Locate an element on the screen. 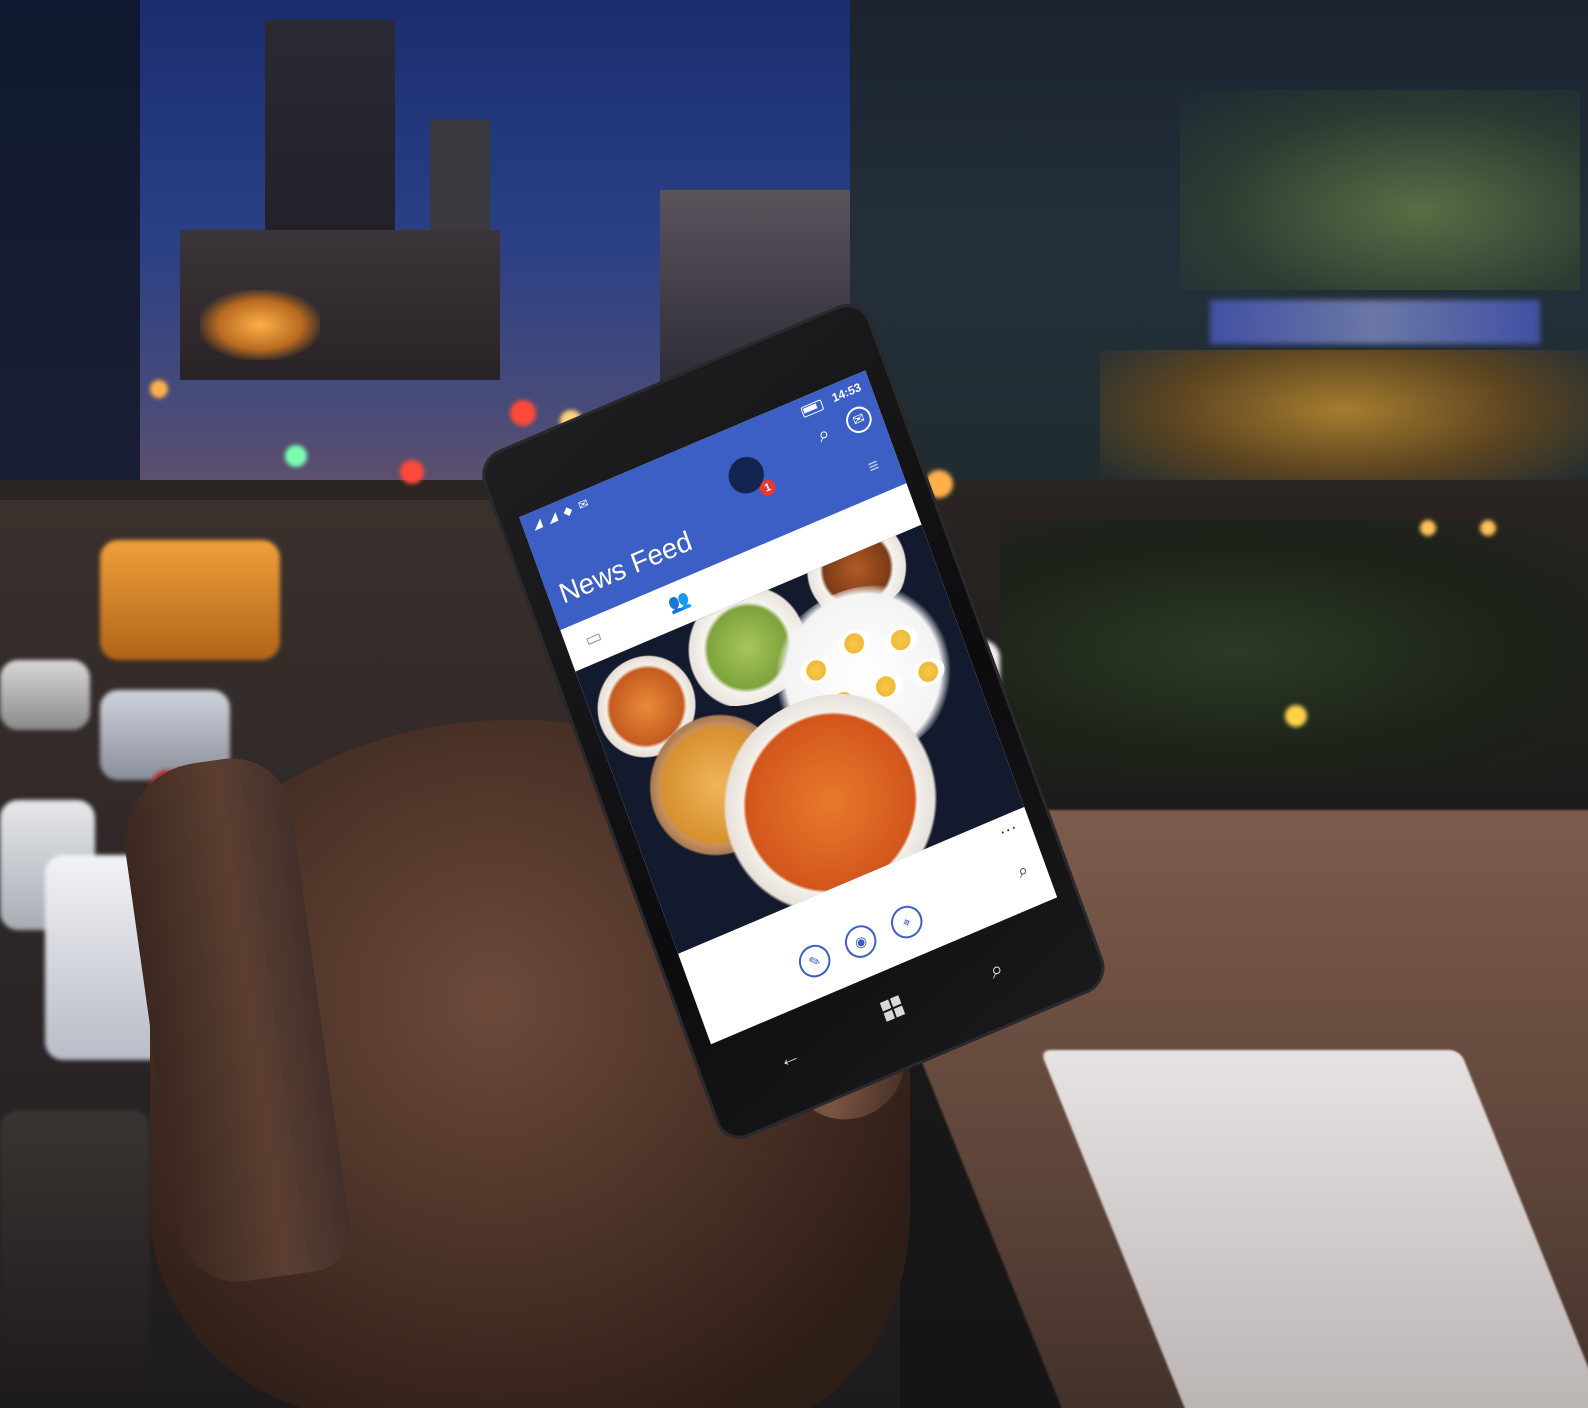 The image size is (1588, 1408). feed-icon: ▭ is located at coordinates (593, 638).